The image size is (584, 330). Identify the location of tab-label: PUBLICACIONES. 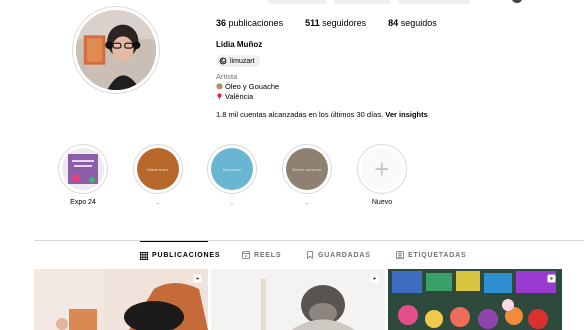
(186, 255).